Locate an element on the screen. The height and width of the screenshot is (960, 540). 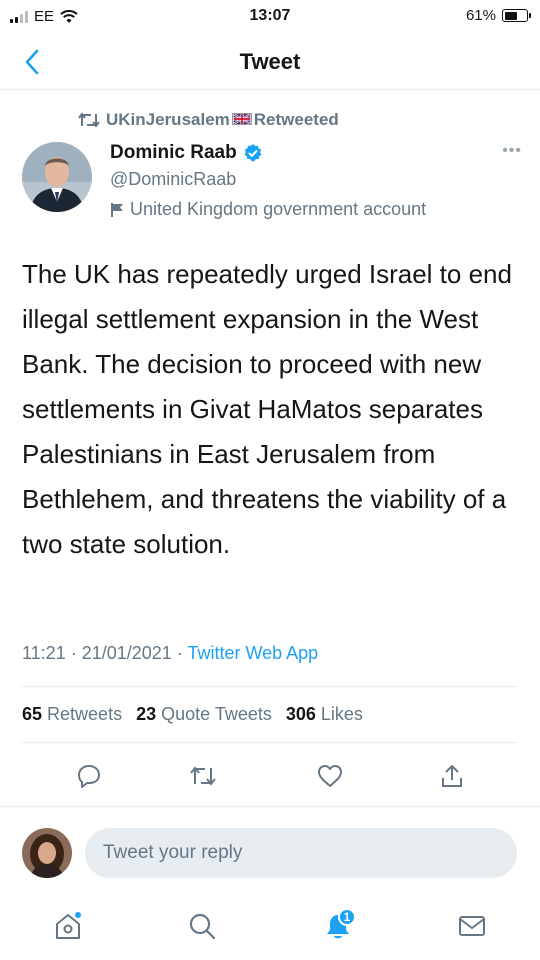
likes-stat: 306 Likes is located at coordinates (324, 714).